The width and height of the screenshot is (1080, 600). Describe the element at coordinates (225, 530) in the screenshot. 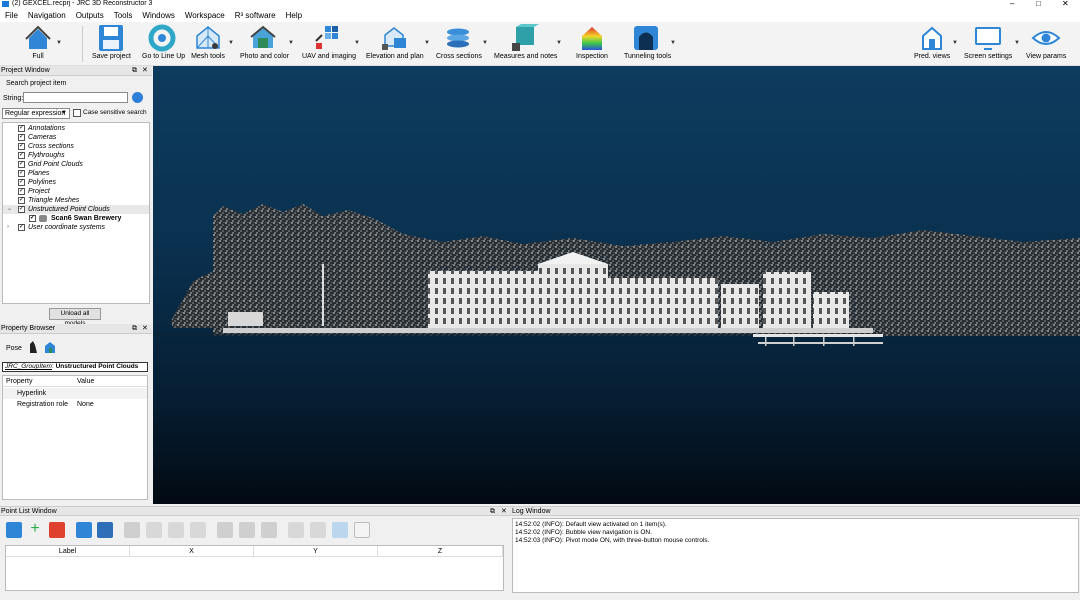

I see `add-grid-icon` at that location.